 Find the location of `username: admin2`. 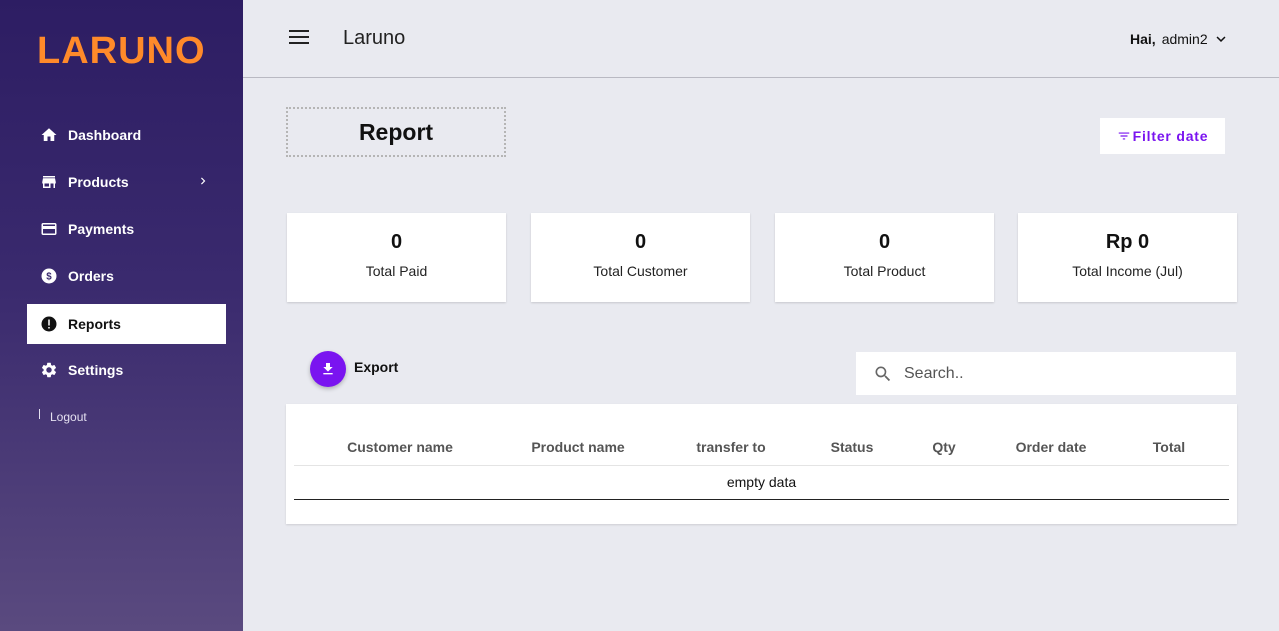

username: admin2 is located at coordinates (1184, 39).